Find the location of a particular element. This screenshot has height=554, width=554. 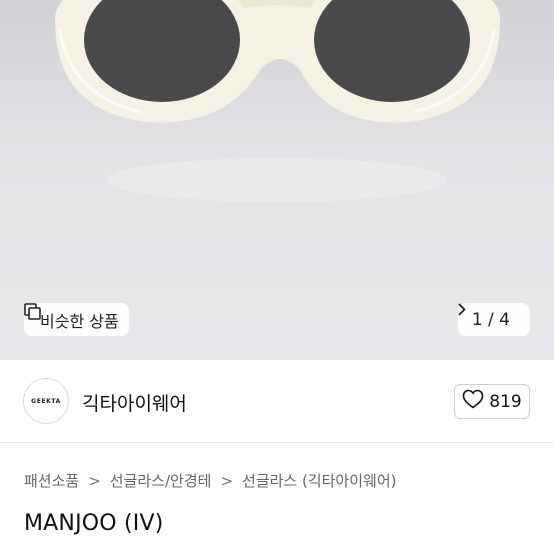

like-button: 819 is located at coordinates (492, 401).